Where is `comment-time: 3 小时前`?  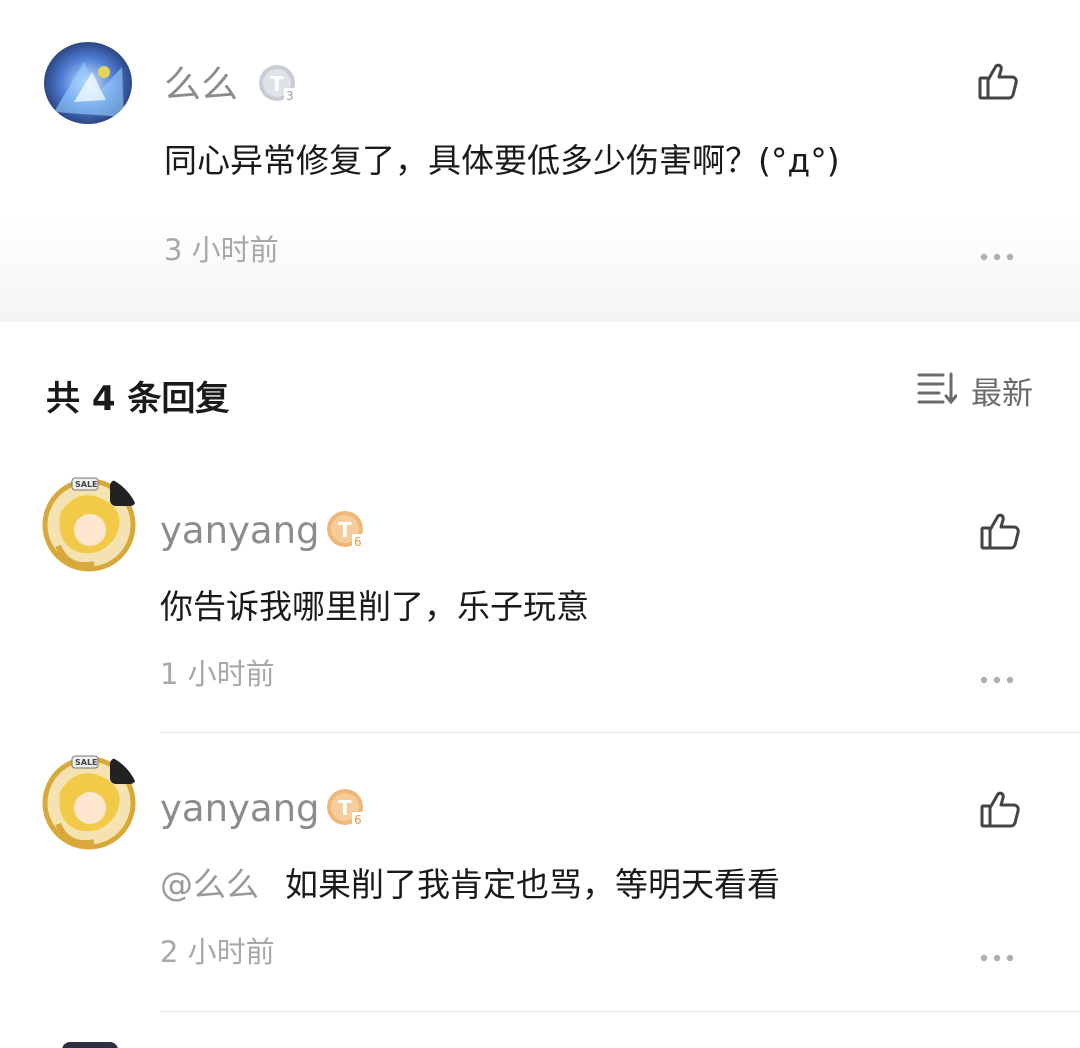 comment-time: 3 小时前 is located at coordinates (221, 250).